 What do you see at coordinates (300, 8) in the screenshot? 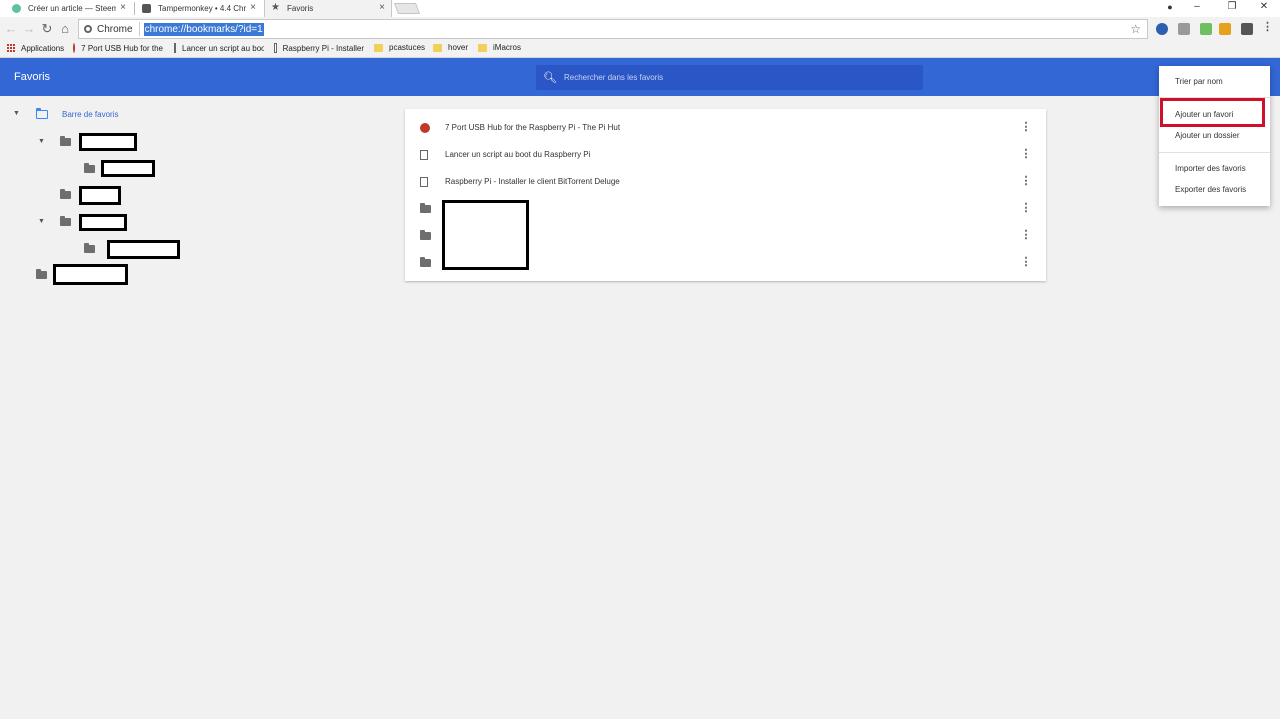
I see `tab-title: Favoris` at bounding box center [300, 8].